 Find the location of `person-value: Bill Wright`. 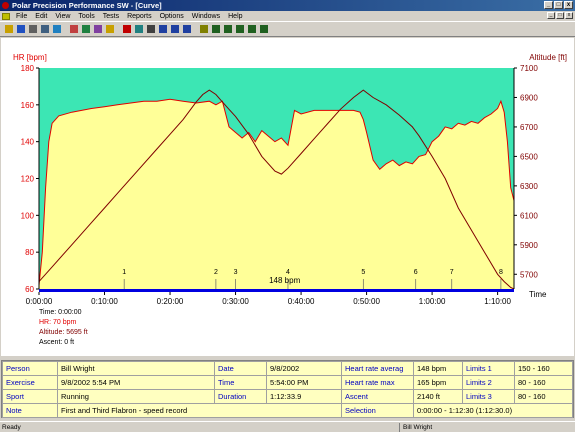

person-value: Bill Wright is located at coordinates (136, 368).